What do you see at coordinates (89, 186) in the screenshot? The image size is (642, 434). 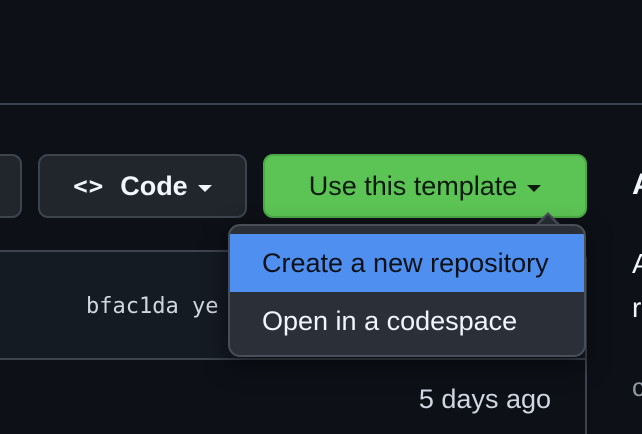 I see `code-brackets-icon: <>` at bounding box center [89, 186].